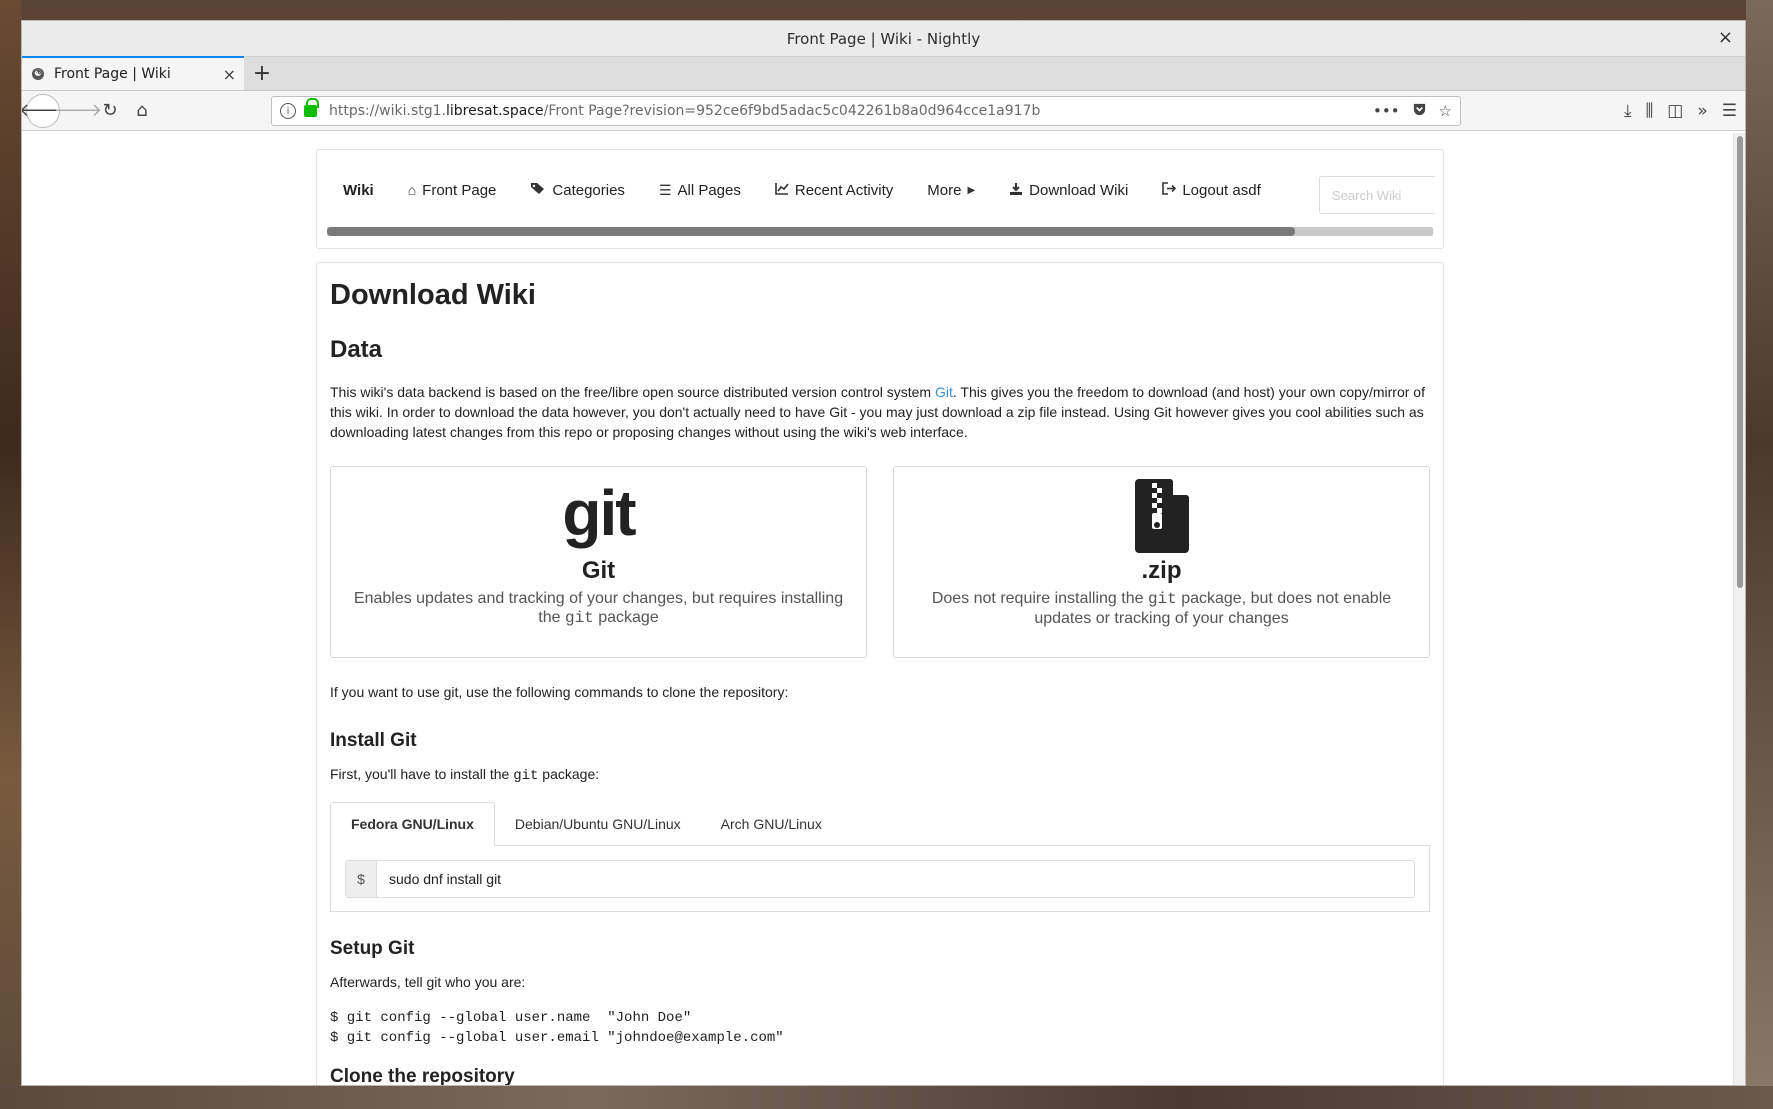  What do you see at coordinates (579, 618) in the screenshot?
I see `git-desc-code: git` at bounding box center [579, 618].